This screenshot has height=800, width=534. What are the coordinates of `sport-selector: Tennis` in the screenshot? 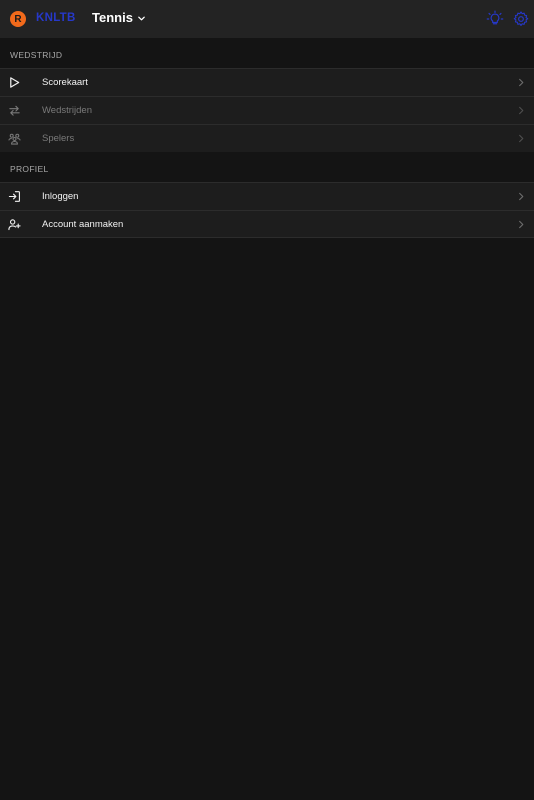 It's located at (119, 17).